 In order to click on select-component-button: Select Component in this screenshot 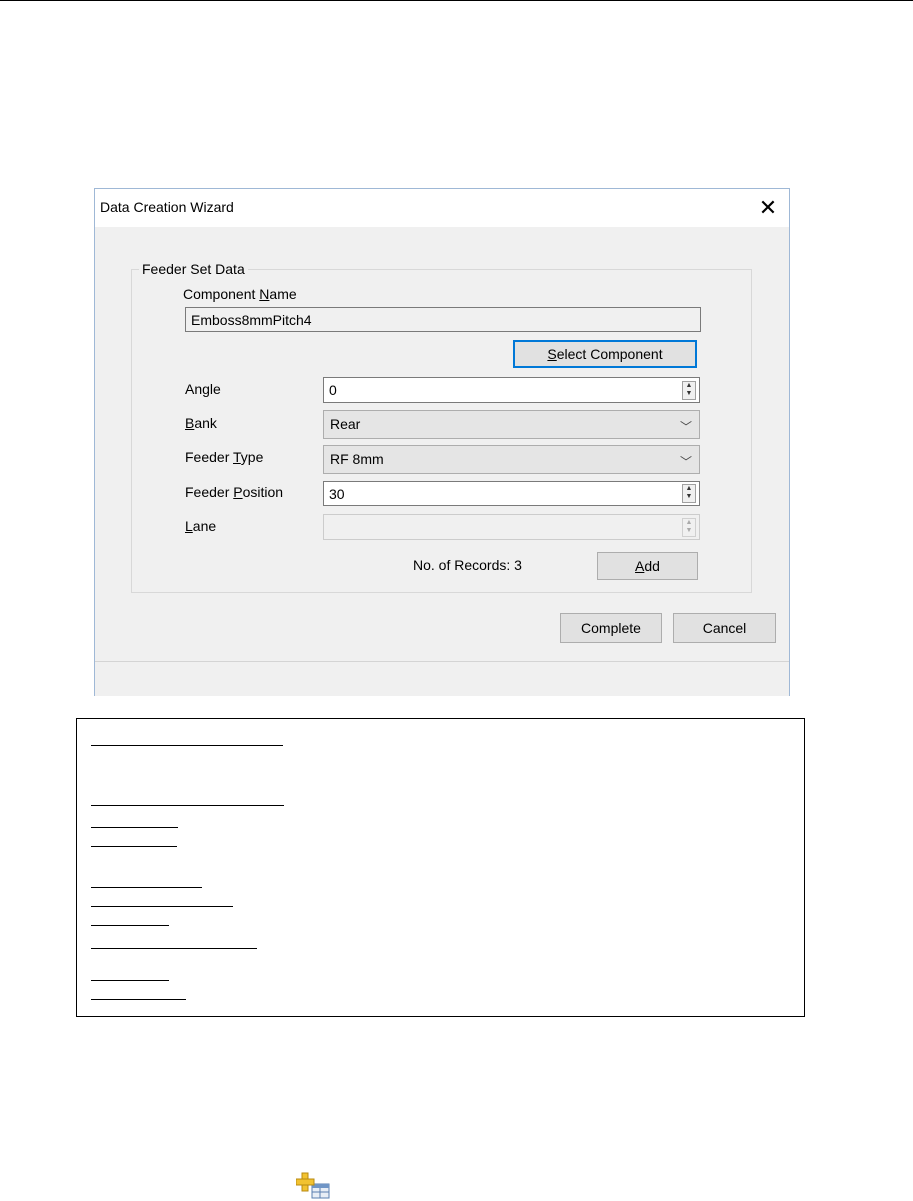, I will do `click(605, 354)`.